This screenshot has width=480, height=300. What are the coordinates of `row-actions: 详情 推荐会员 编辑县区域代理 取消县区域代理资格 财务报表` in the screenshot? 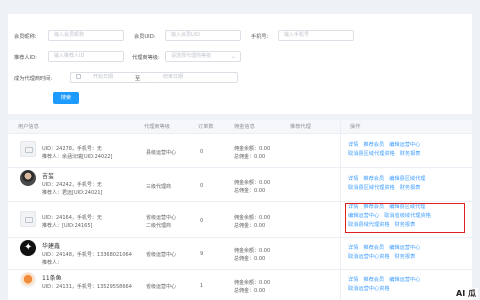 It's located at (407, 184).